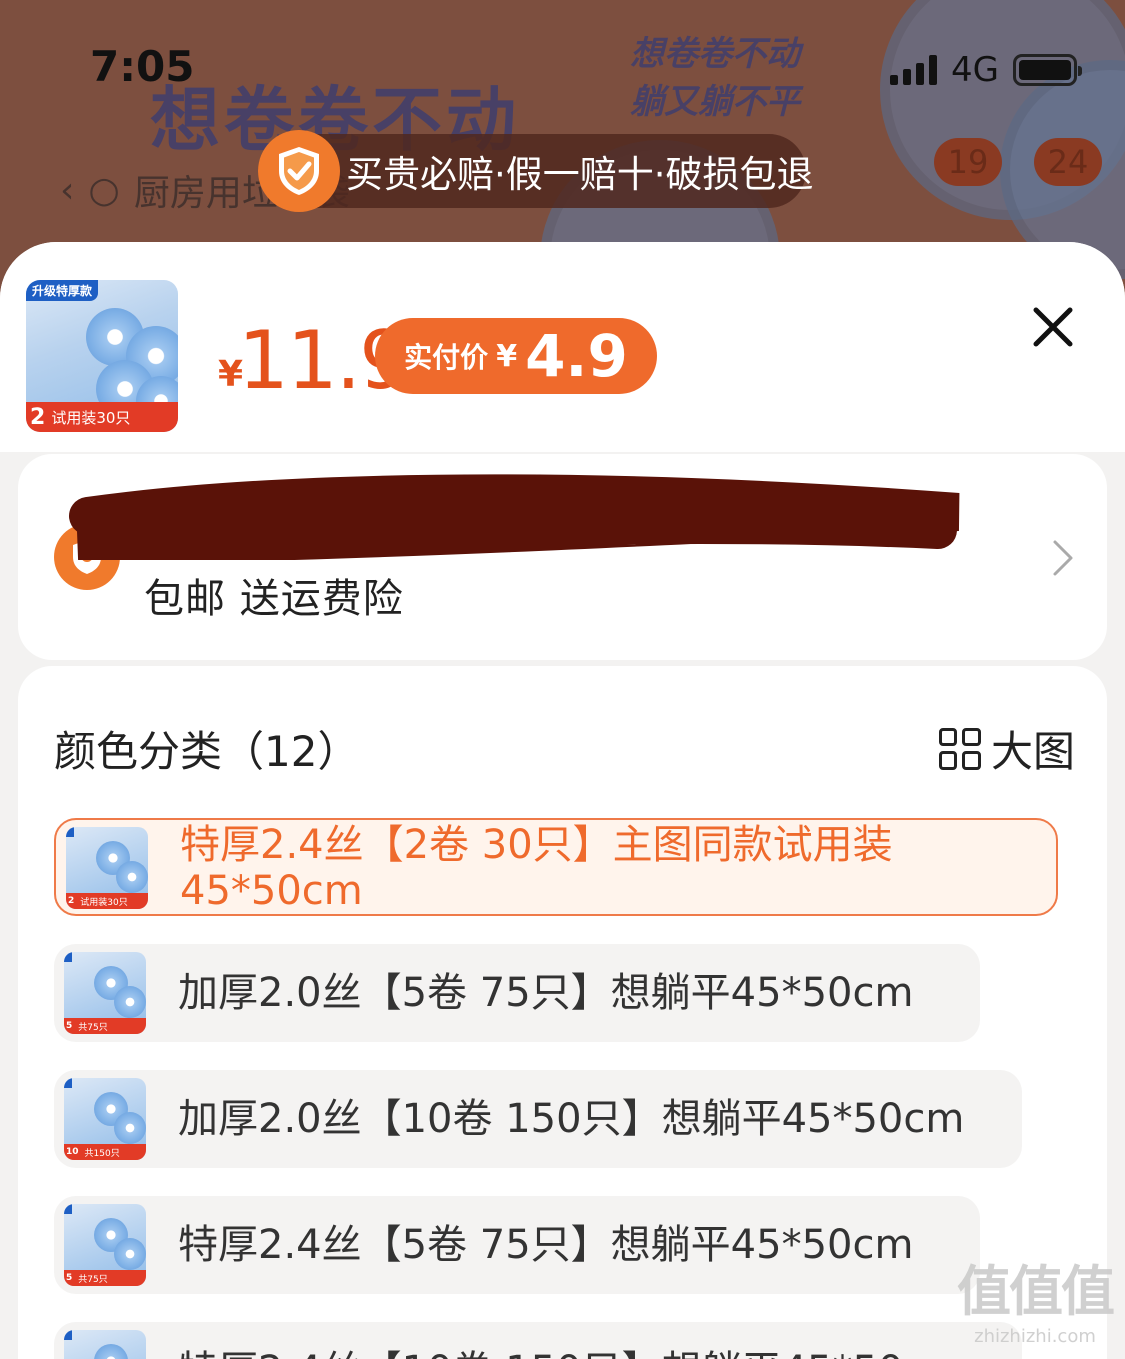  Describe the element at coordinates (105, 1344) in the screenshot. I see `option-thumbnail` at that location.